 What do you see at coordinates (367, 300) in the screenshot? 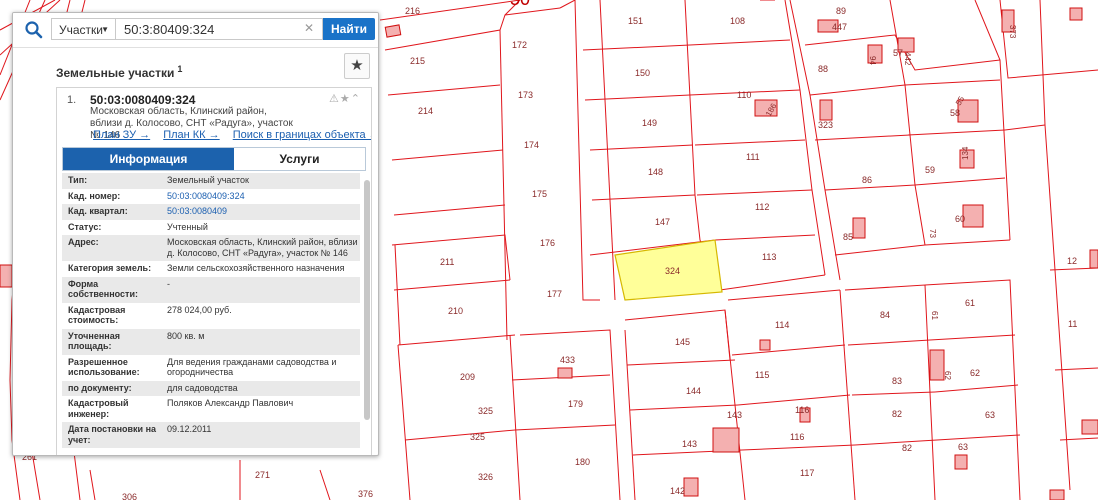
I see `scrollbar` at bounding box center [367, 300].